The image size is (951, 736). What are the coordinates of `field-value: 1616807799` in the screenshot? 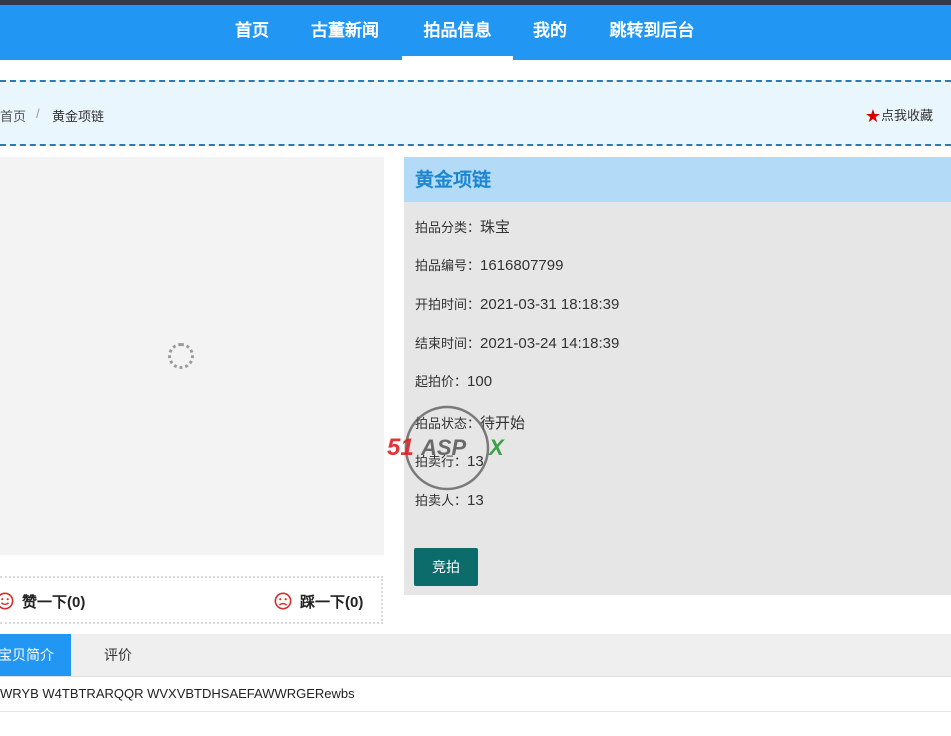 It's located at (522, 265).